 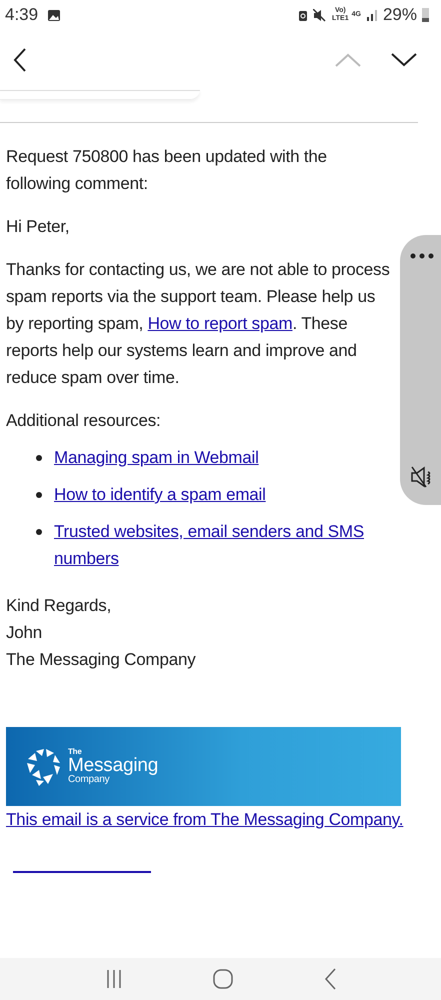 What do you see at coordinates (223, 979) in the screenshot?
I see `home-icon` at bounding box center [223, 979].